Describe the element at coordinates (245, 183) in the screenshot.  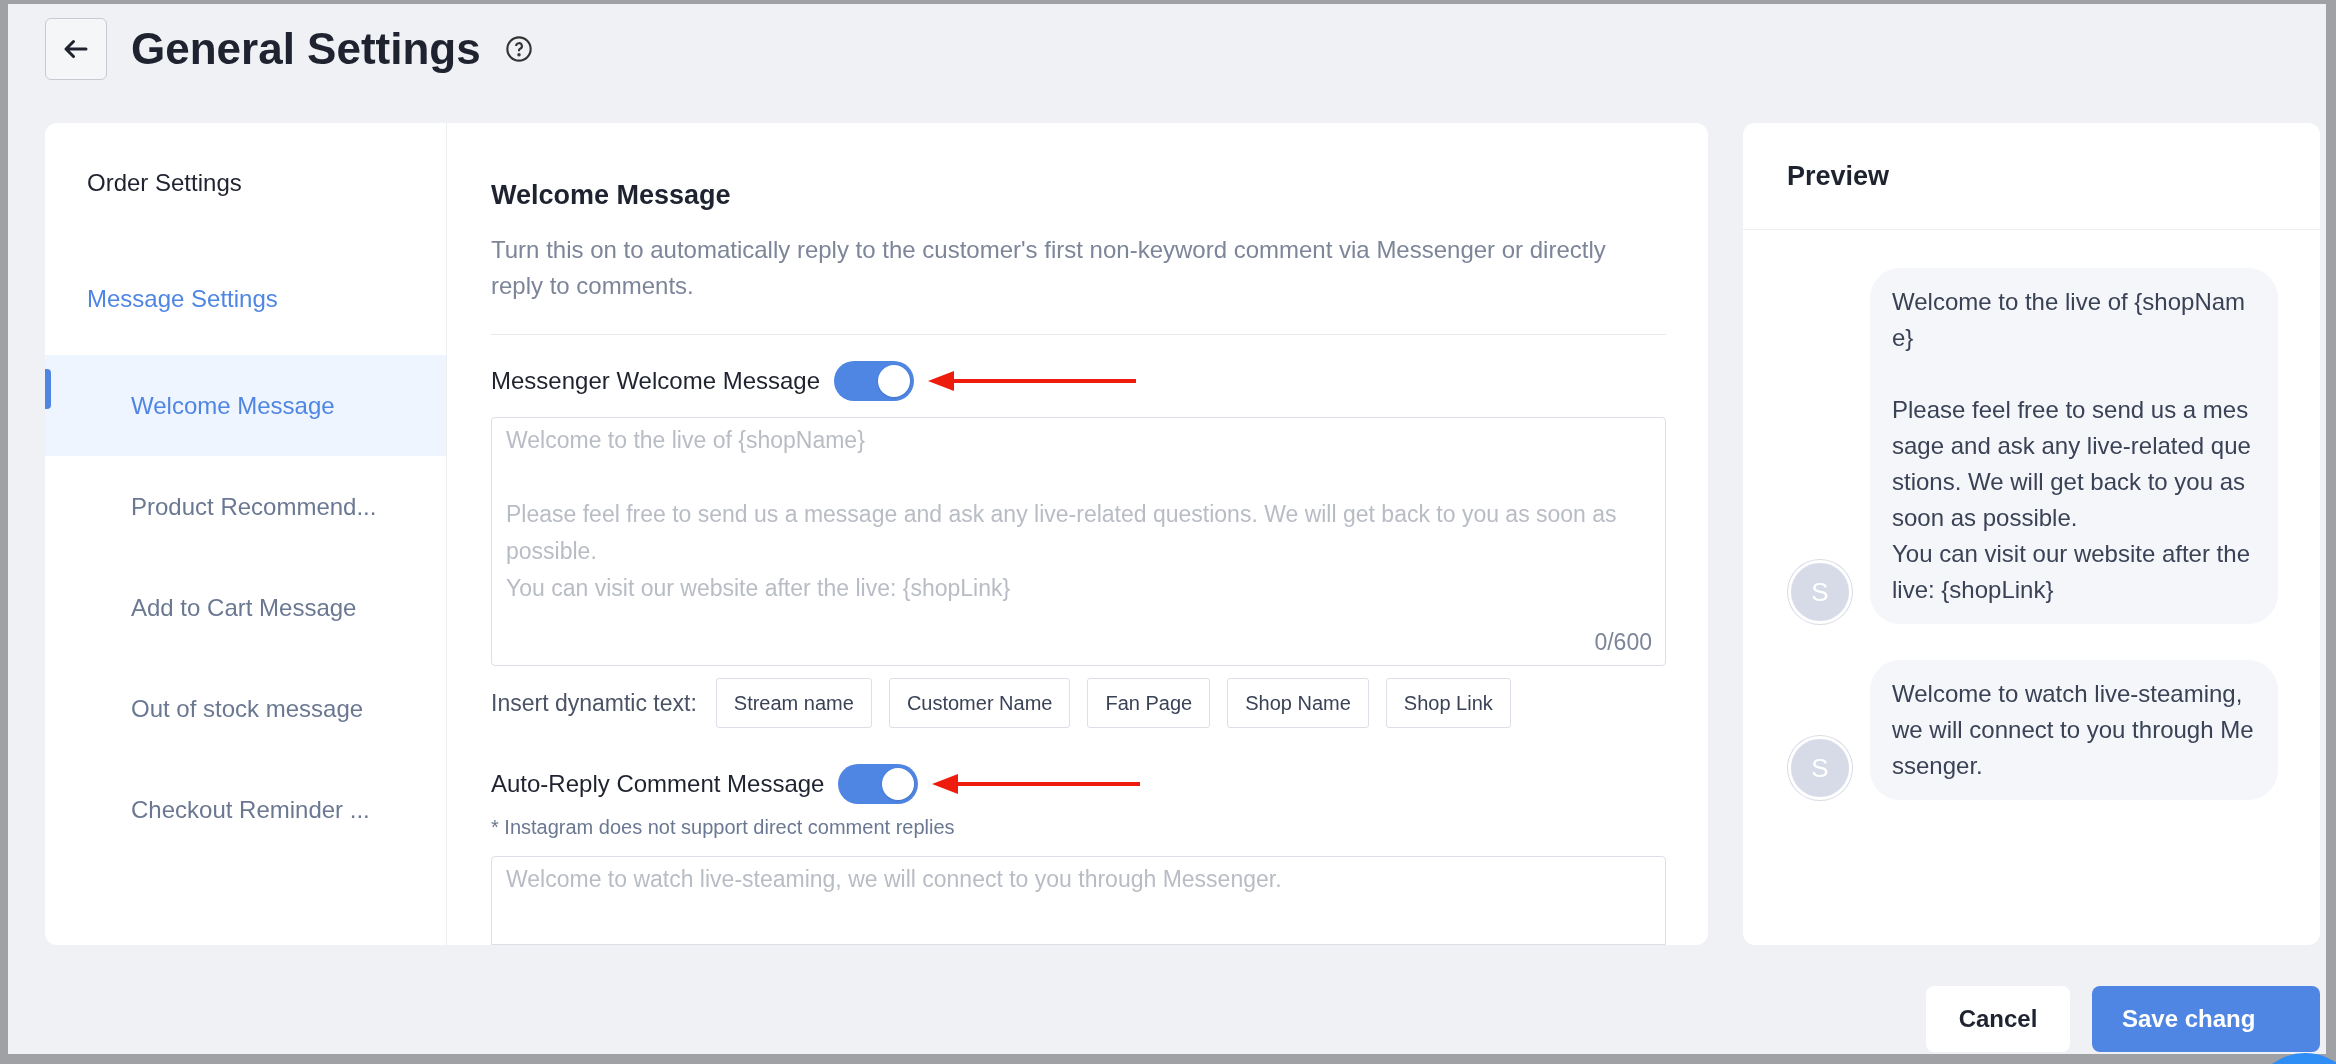
I see `sidebar-section: Order Settings` at that location.